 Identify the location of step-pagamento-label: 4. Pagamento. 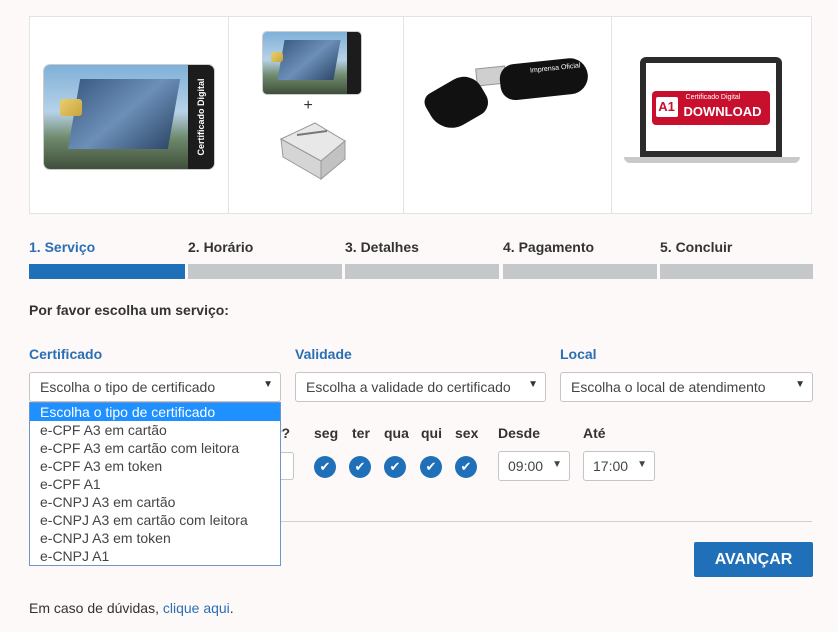
(549, 247).